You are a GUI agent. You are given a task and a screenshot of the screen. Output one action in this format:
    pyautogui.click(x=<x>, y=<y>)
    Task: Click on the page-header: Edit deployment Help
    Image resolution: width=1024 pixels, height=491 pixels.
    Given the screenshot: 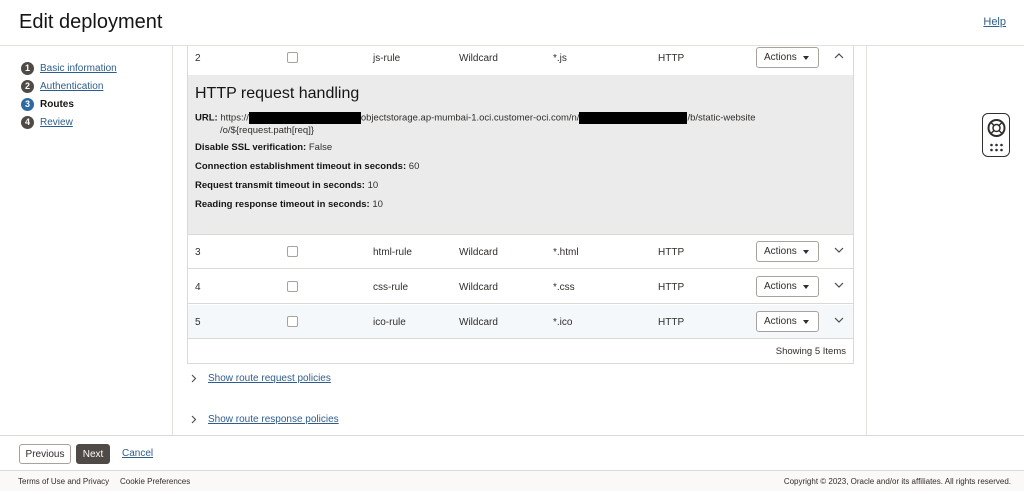 What is the action you would take?
    pyautogui.click(x=512, y=23)
    